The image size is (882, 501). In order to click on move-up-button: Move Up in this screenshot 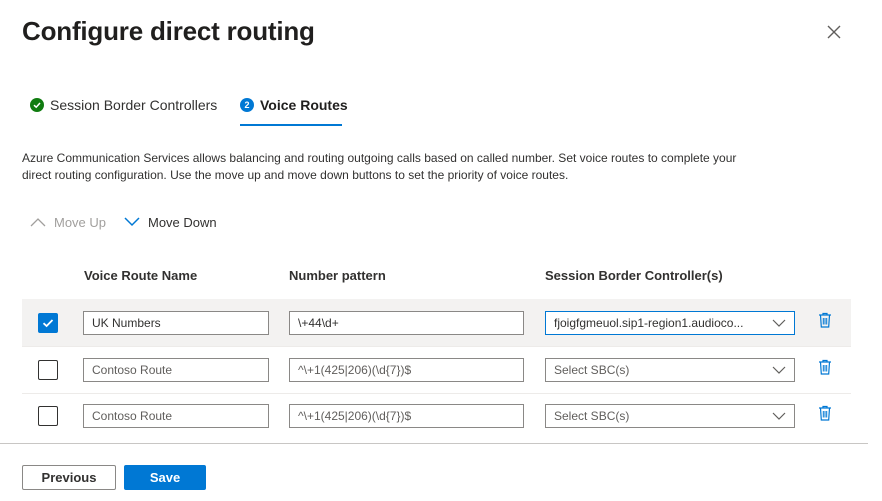, I will do `click(68, 222)`.